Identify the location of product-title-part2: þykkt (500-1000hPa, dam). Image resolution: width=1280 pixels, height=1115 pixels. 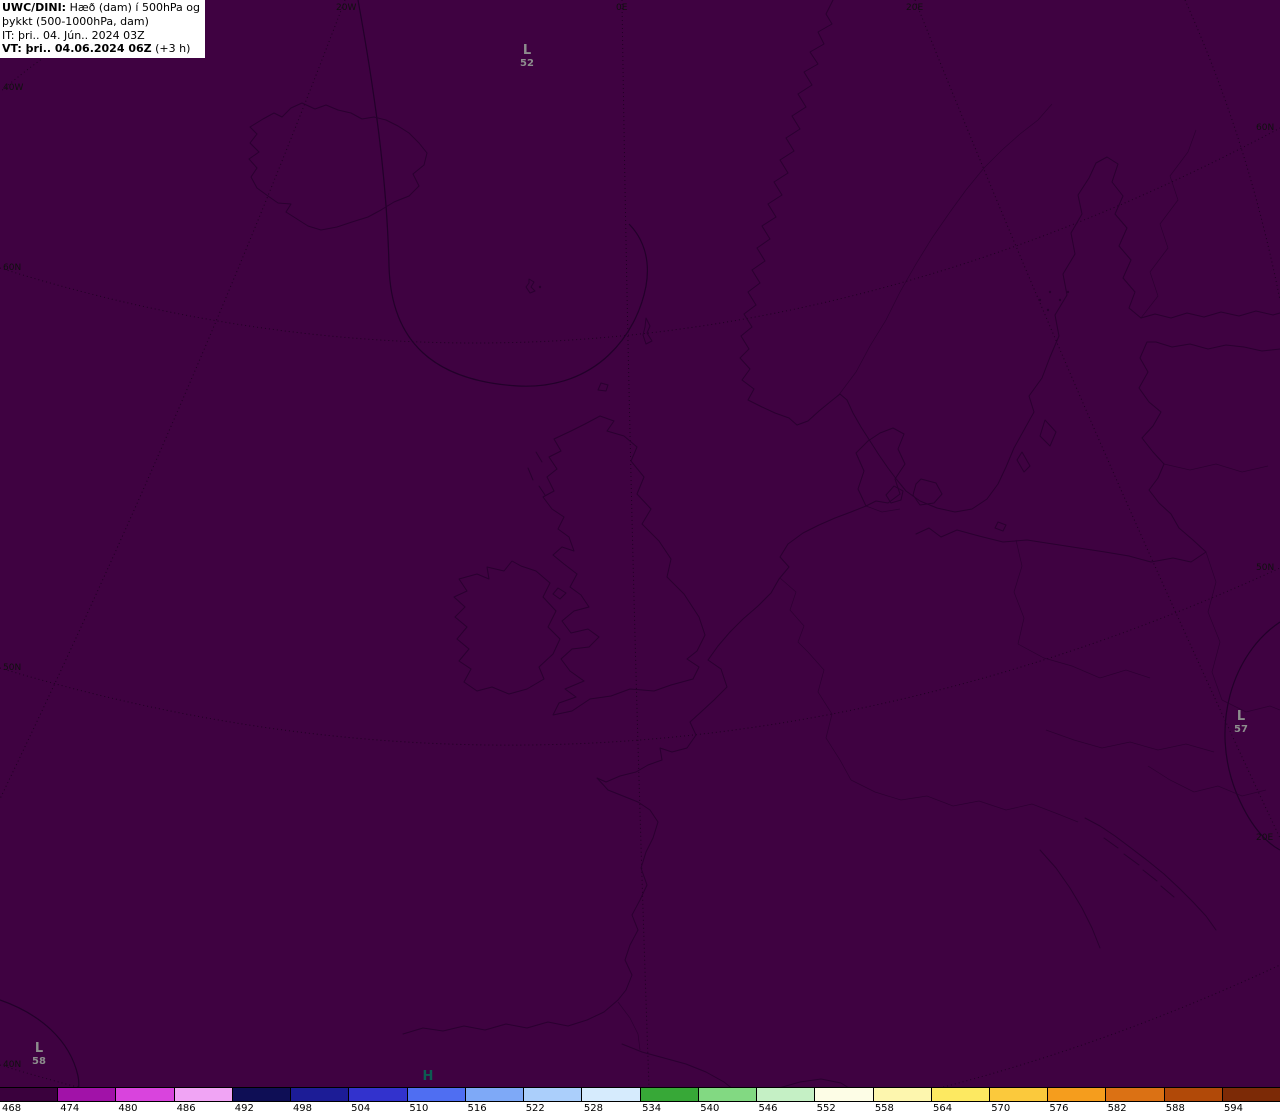
(75, 21).